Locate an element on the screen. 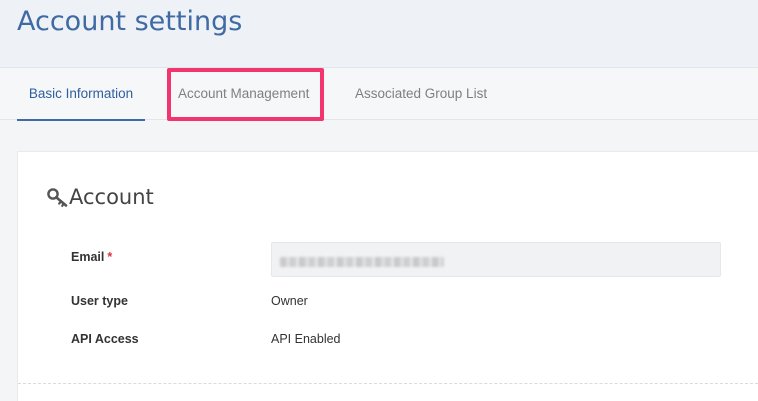 Image resolution: width=758 pixels, height=401 pixels. user-type-value: Owner is located at coordinates (289, 301).